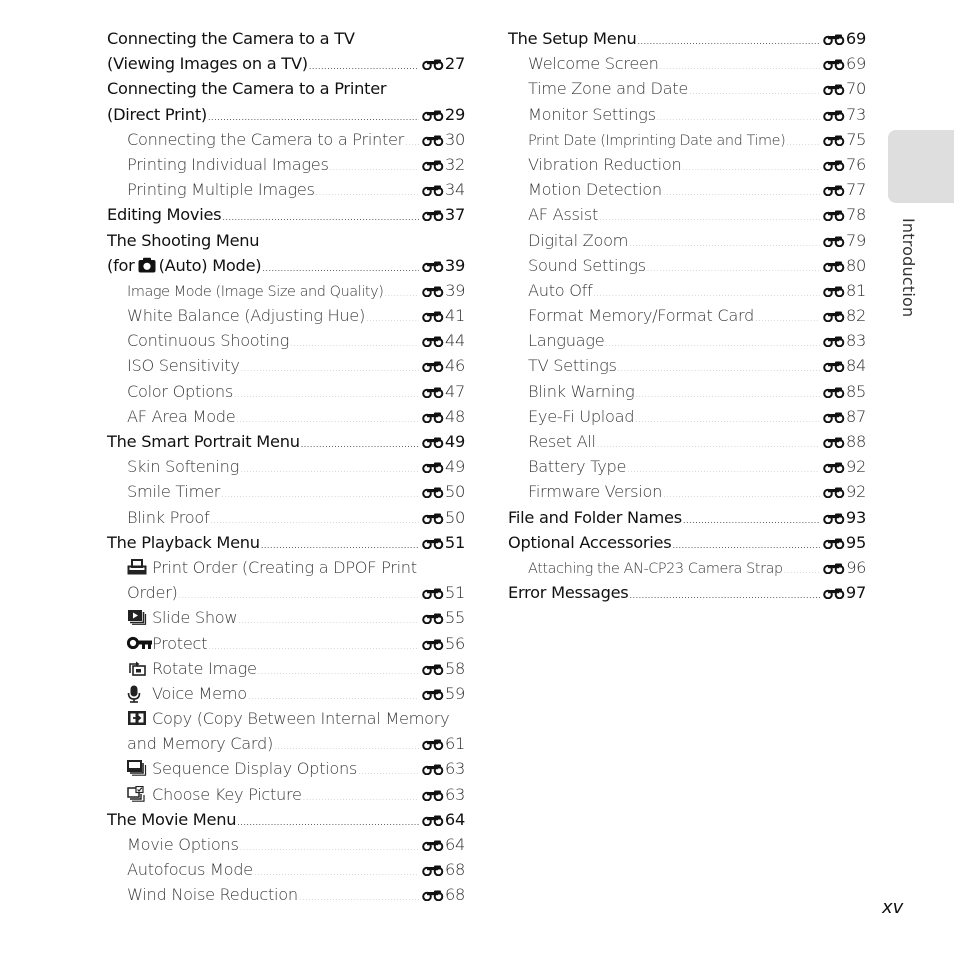 The width and height of the screenshot is (954, 954). I want to click on toc-entry: Vibration Reduction 76, so click(687, 164).